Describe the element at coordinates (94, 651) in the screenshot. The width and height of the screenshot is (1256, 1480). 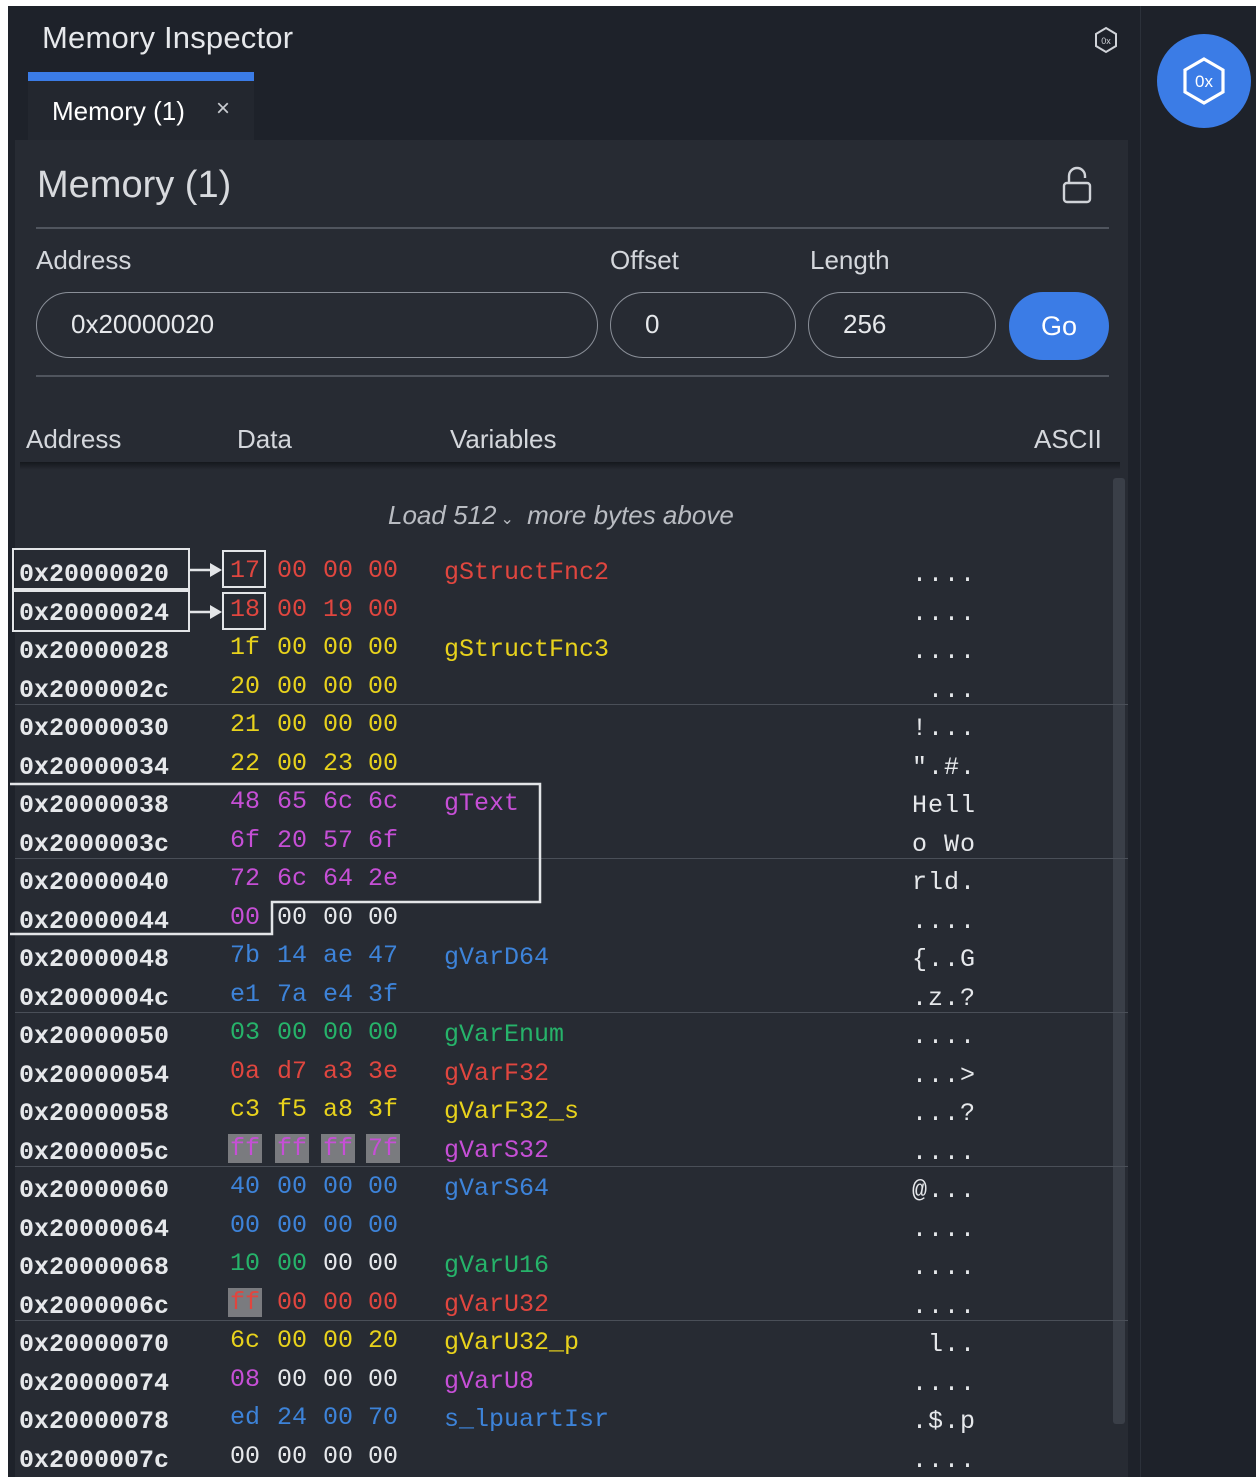
I see `row-address: 0x20000028` at that location.